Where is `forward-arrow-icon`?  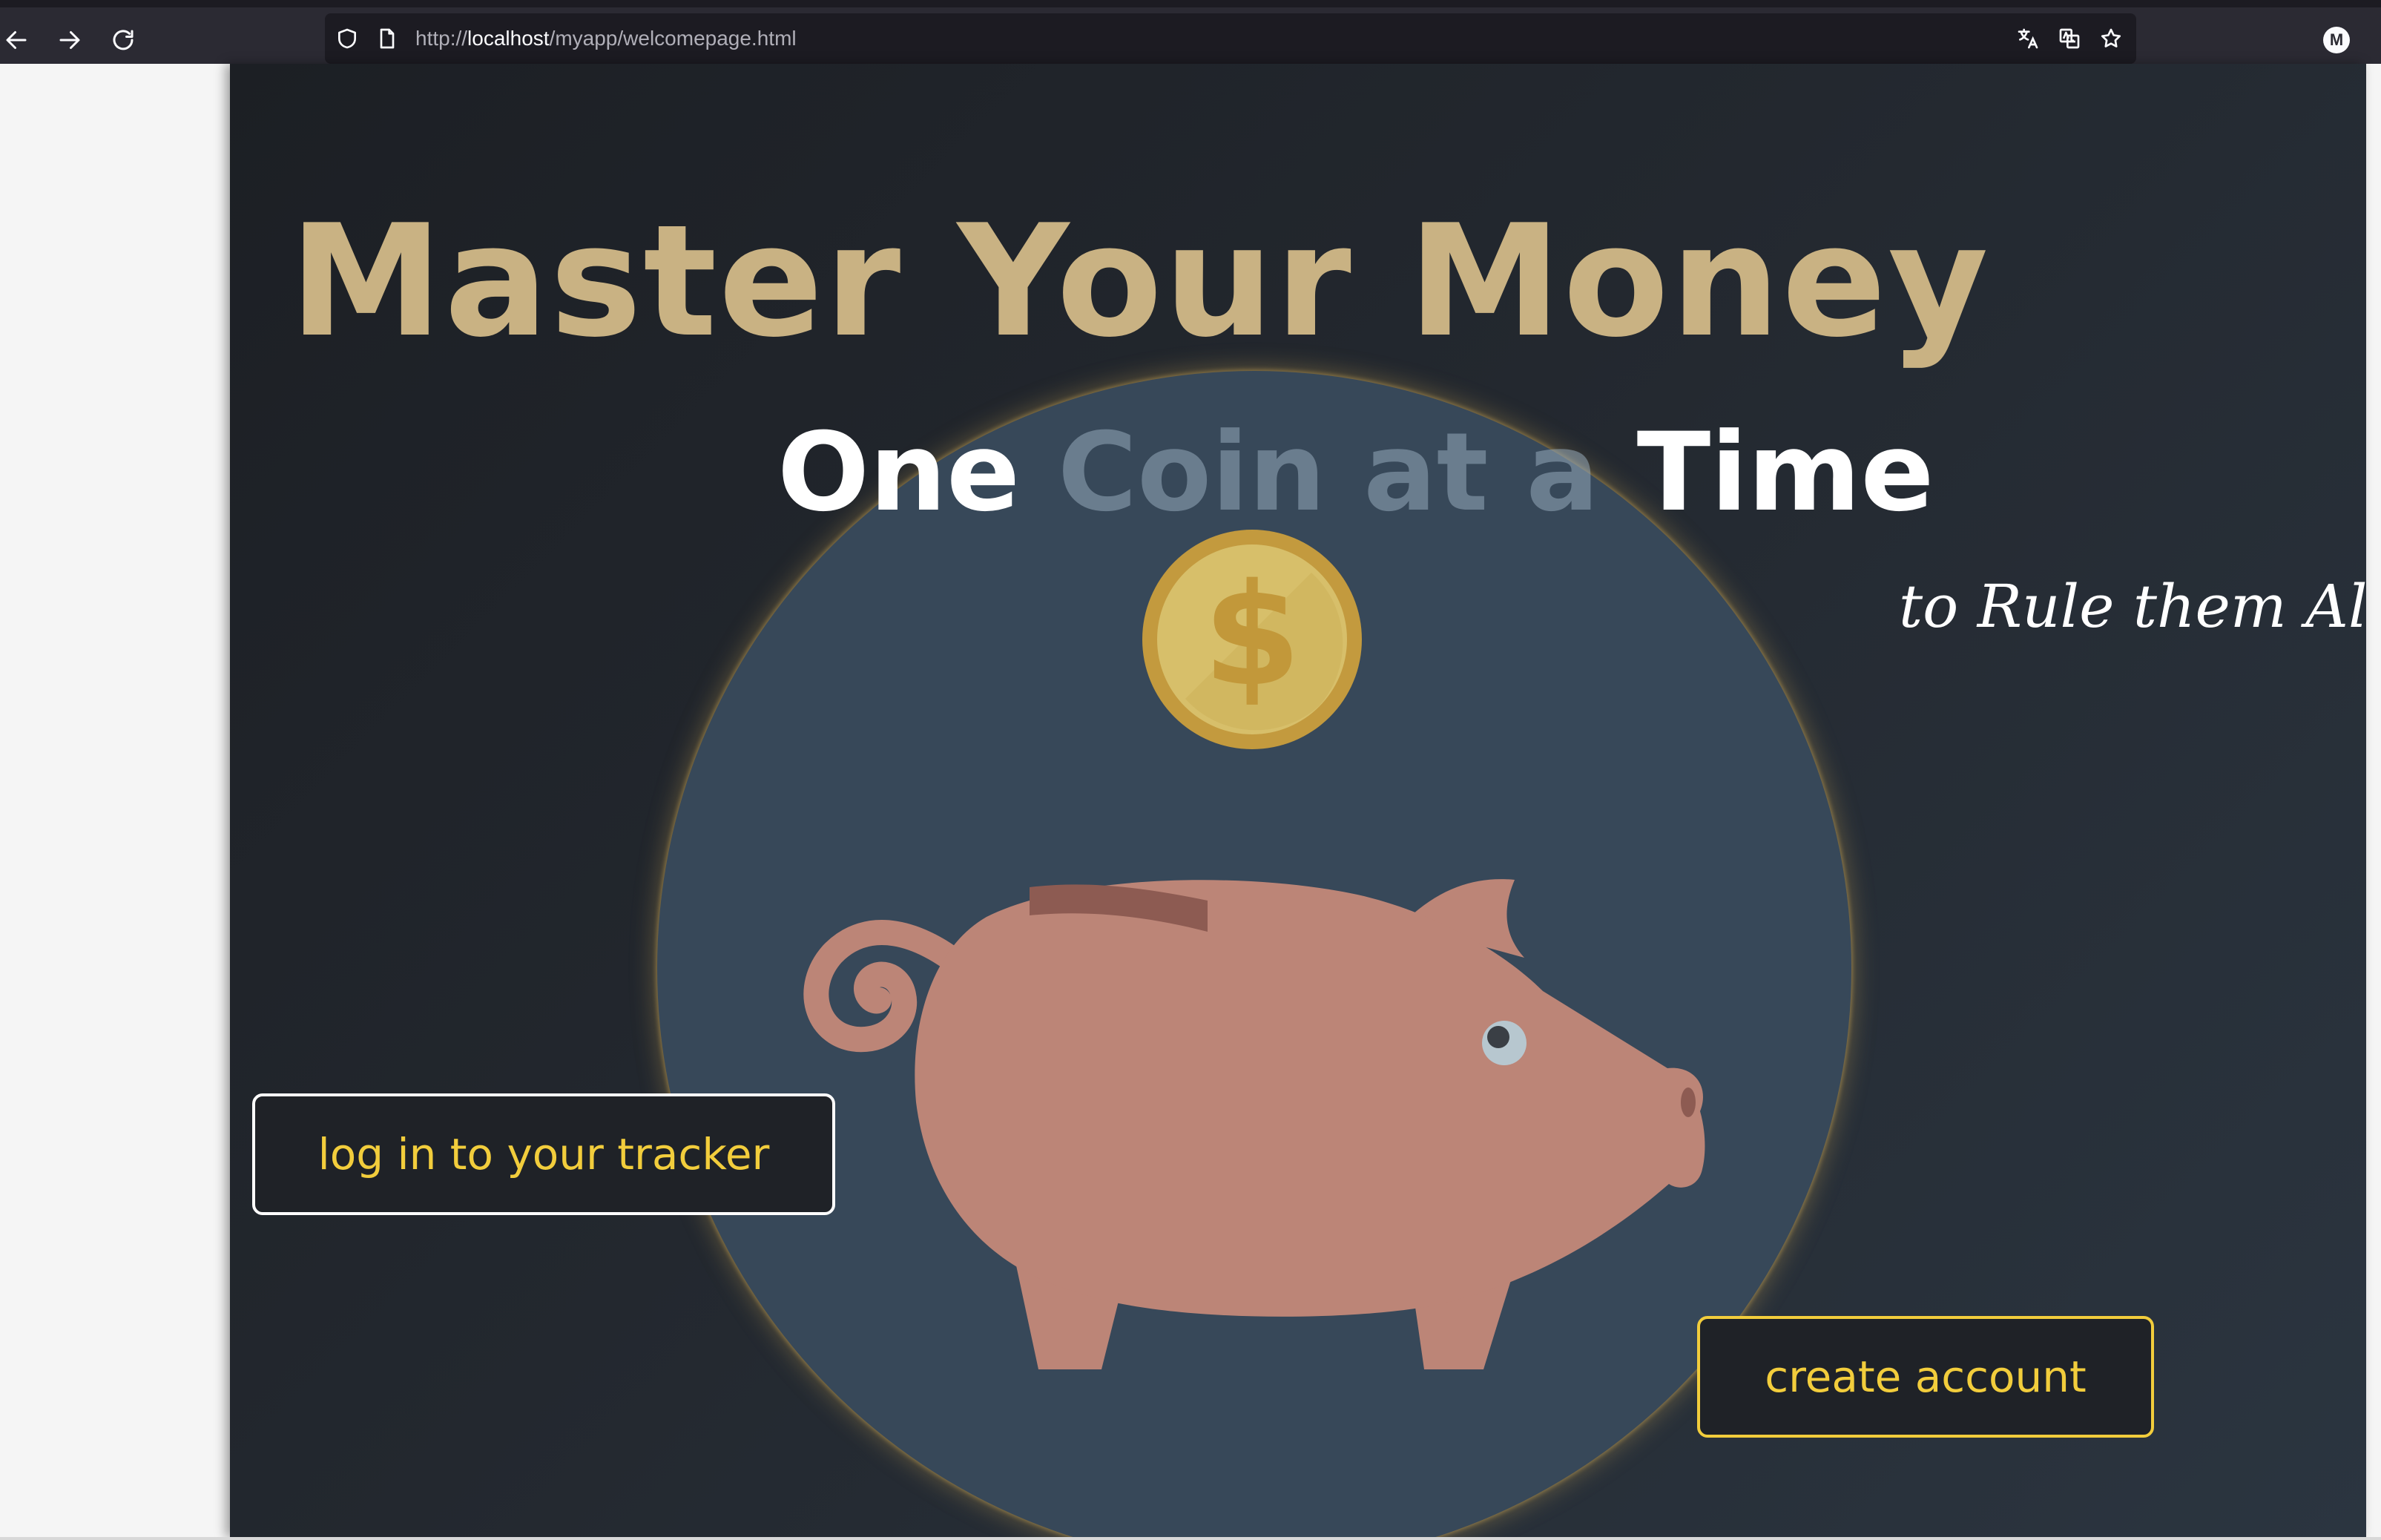
forward-arrow-icon is located at coordinates (70, 40).